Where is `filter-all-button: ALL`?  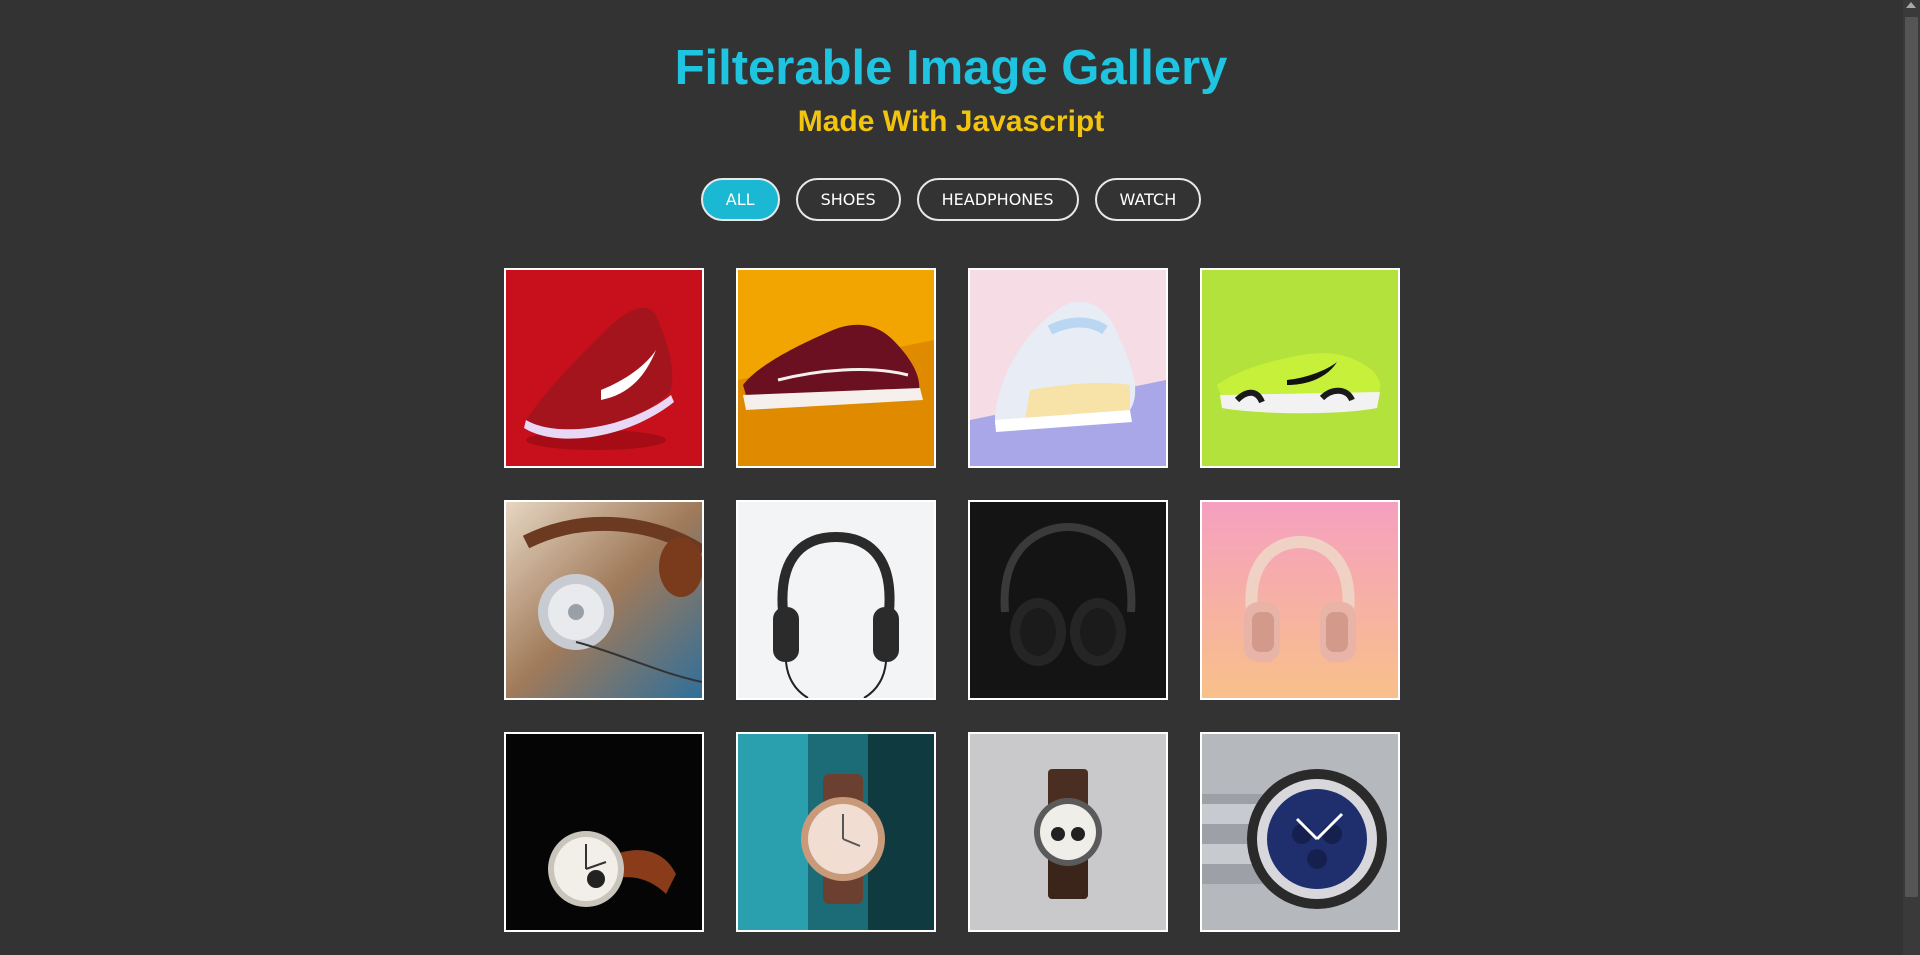
filter-all-button: ALL is located at coordinates (740, 199).